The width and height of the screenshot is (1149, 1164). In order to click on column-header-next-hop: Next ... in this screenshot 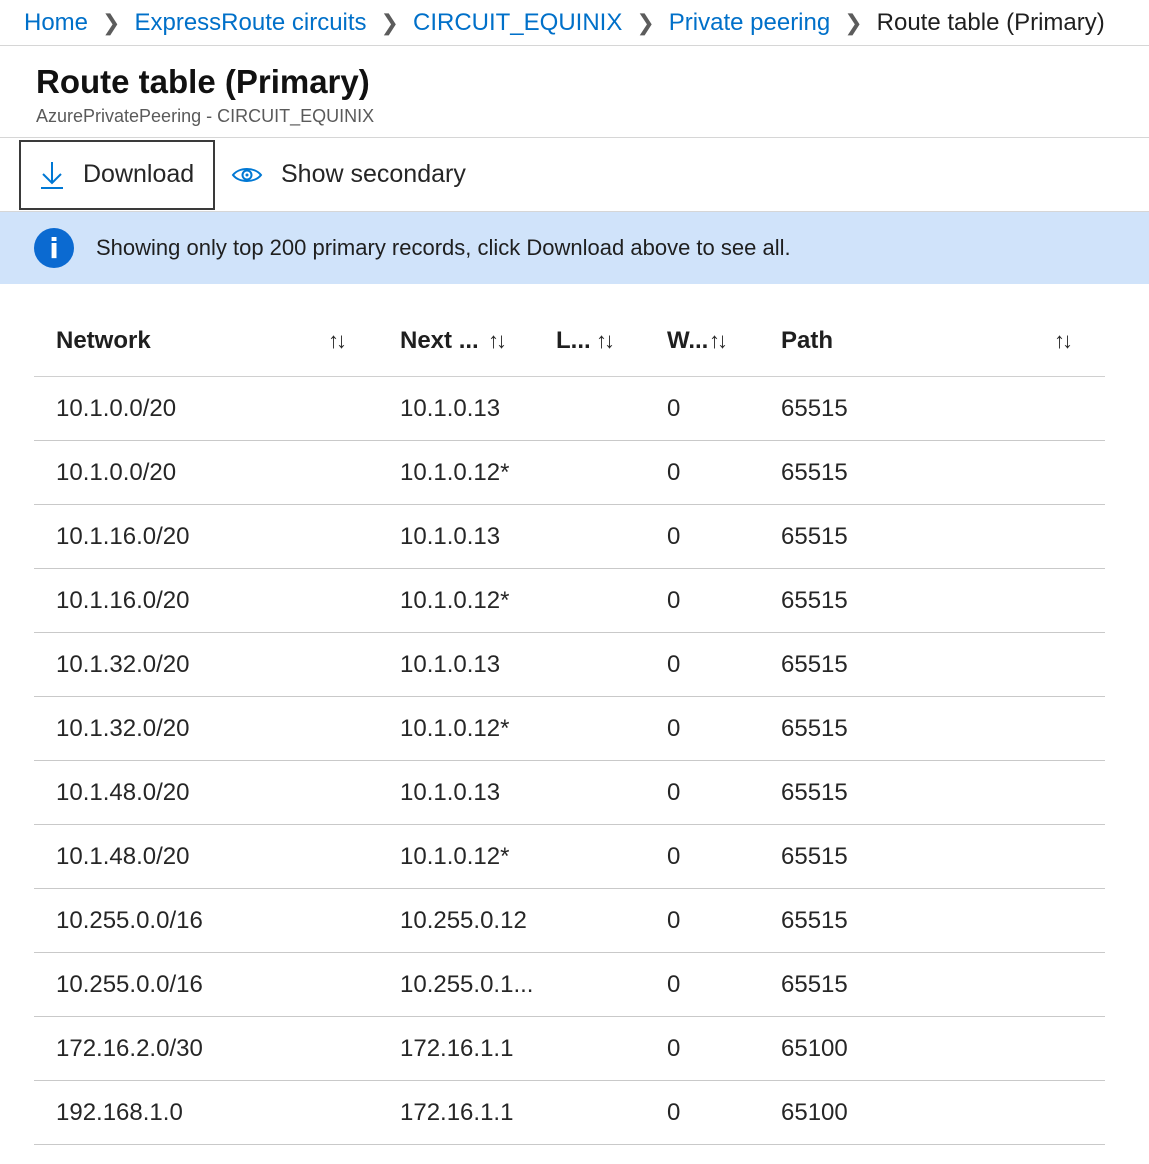, I will do `click(439, 341)`.